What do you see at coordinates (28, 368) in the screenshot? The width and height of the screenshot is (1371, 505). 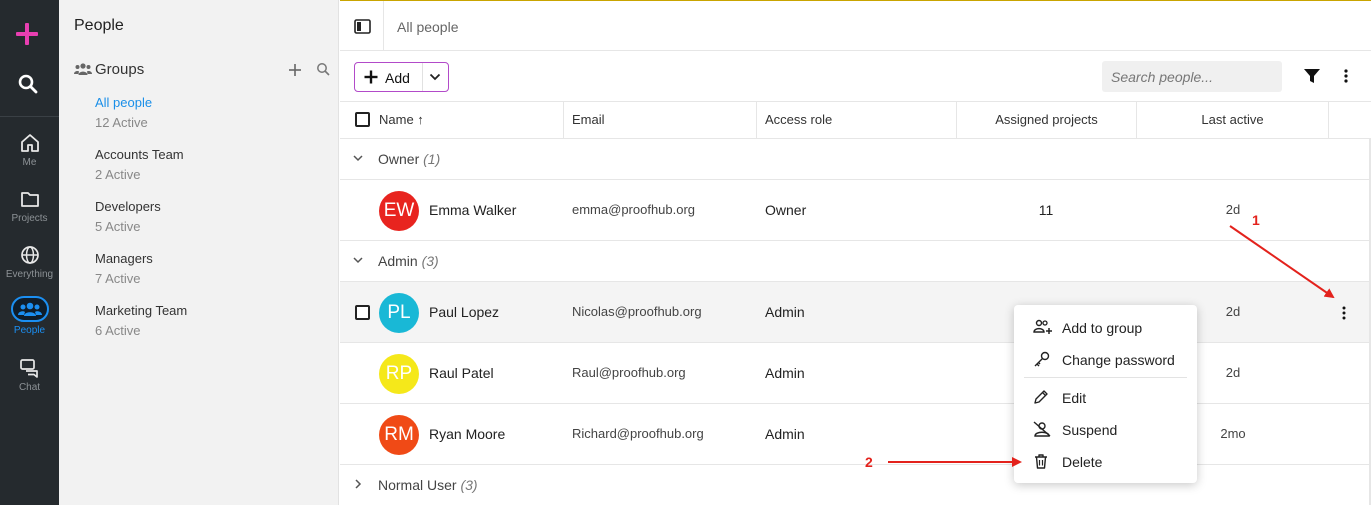 I see `chat-icon` at bounding box center [28, 368].